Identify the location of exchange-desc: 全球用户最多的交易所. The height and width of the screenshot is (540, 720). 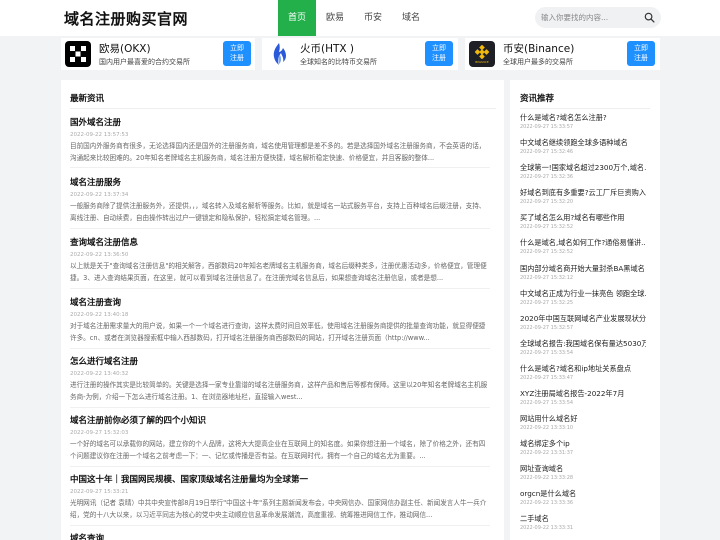
(538, 62).